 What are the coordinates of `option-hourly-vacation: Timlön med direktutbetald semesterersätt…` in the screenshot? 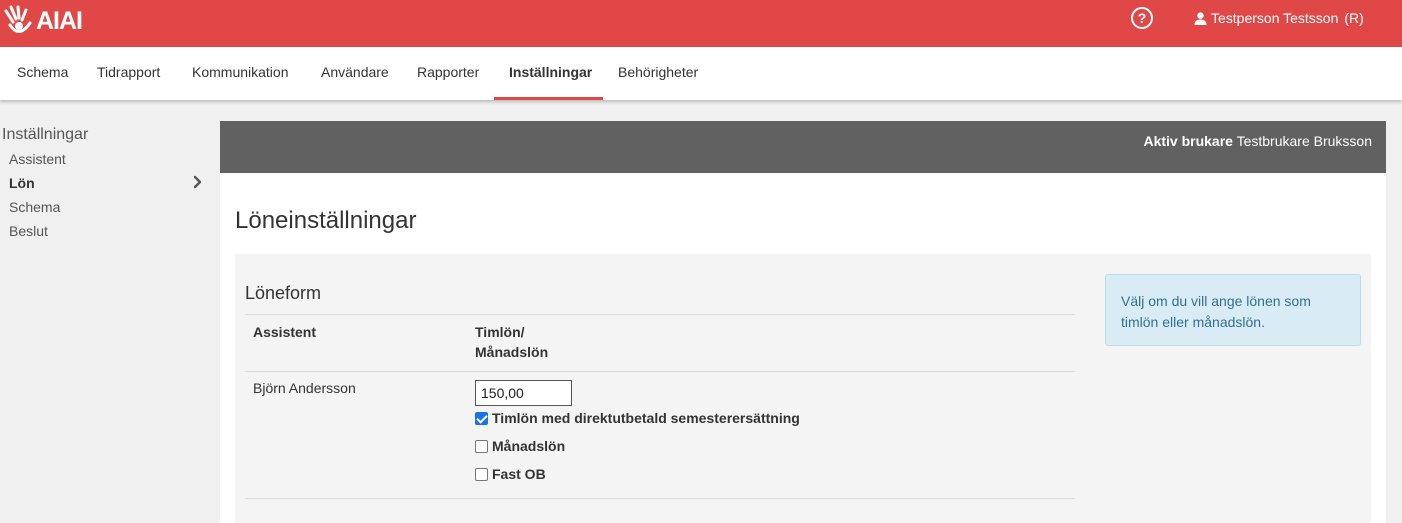 It's located at (637, 418).